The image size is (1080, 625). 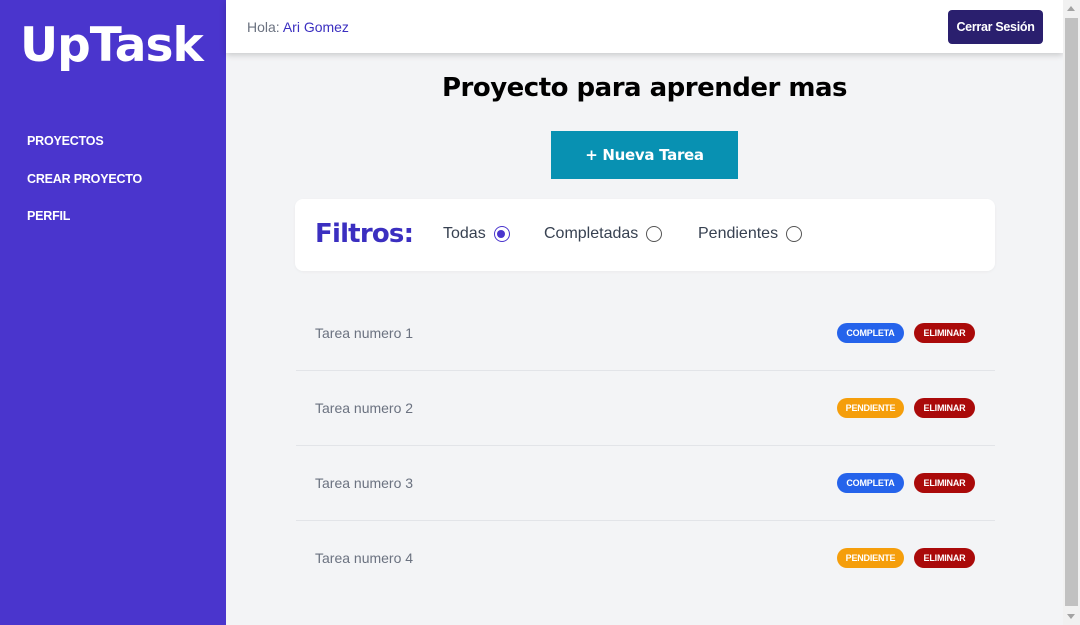 I want to click on task-item: Tarea numero 3 COMPLETA ELIMINAR, so click(x=645, y=483).